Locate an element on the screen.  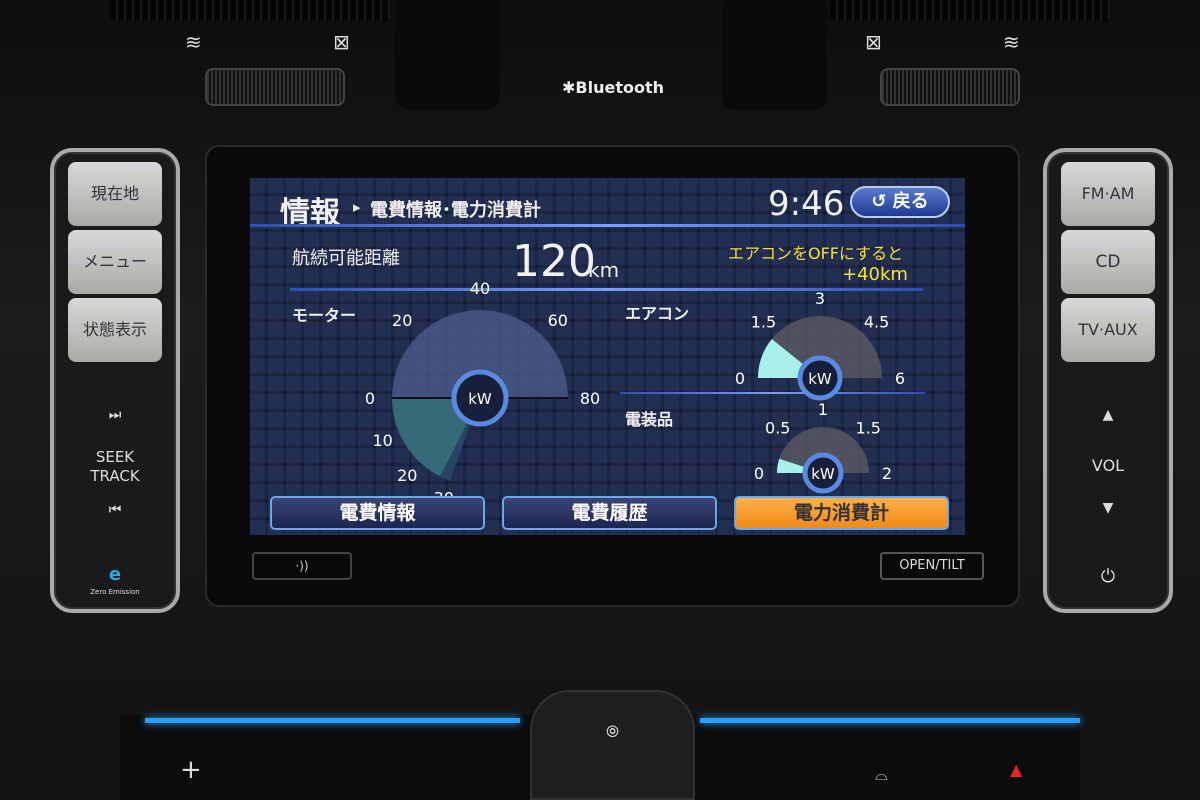
track-label: TRACK is located at coordinates (115, 476).